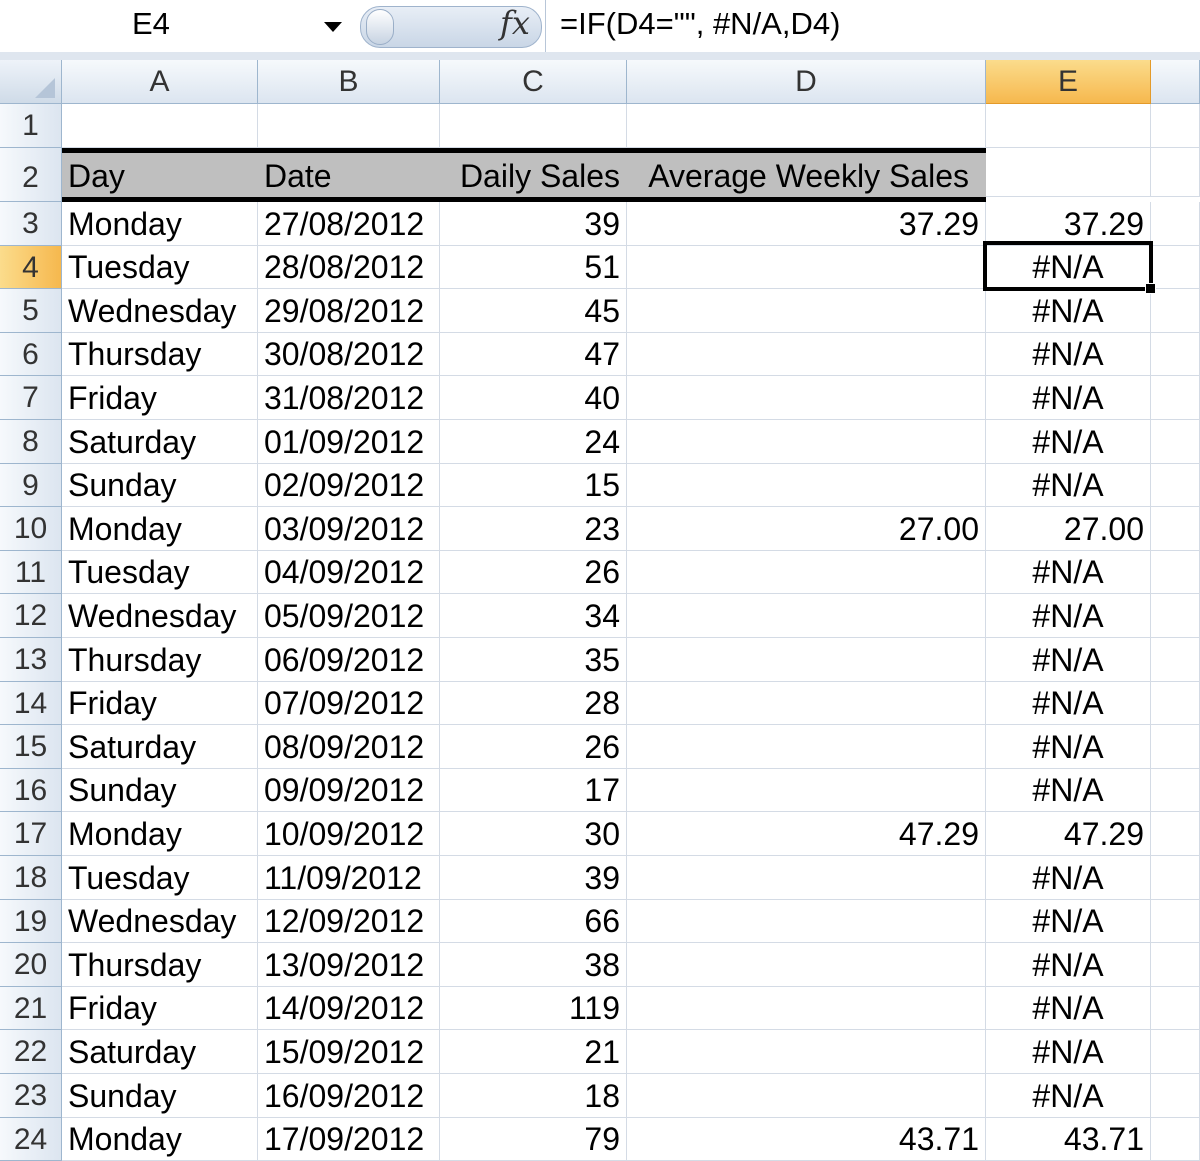  What do you see at coordinates (806, 529) in the screenshot?
I see `cell-avg-weekly-sales: 27.00` at bounding box center [806, 529].